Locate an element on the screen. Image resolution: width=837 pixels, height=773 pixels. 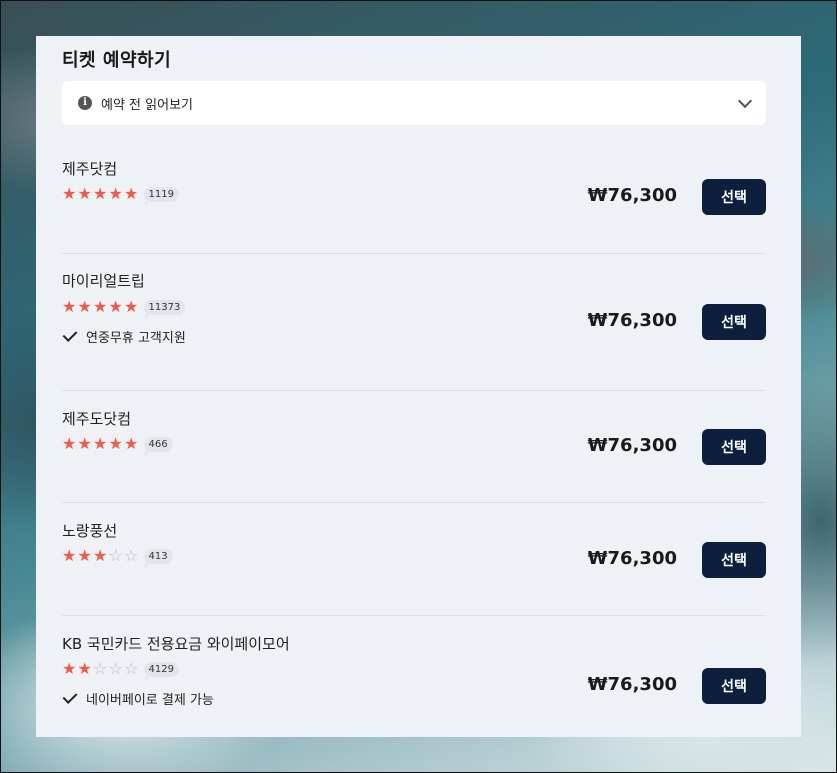
offer-row: 노랑풍선 ★ ★ ★ ☆ ☆ 413 ₩76,300 선택 is located at coordinates (414, 559).